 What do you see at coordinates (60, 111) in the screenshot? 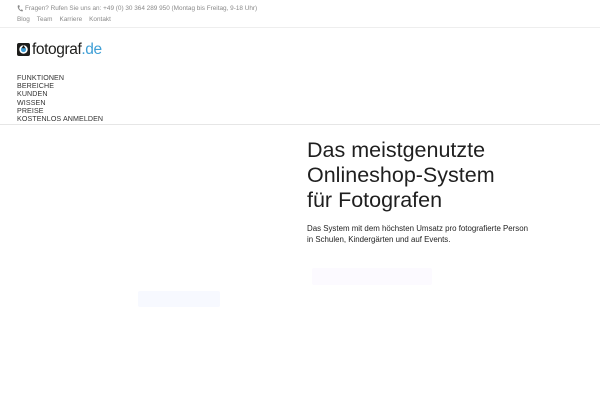
I see `nav-item-preise: PREISE` at bounding box center [60, 111].